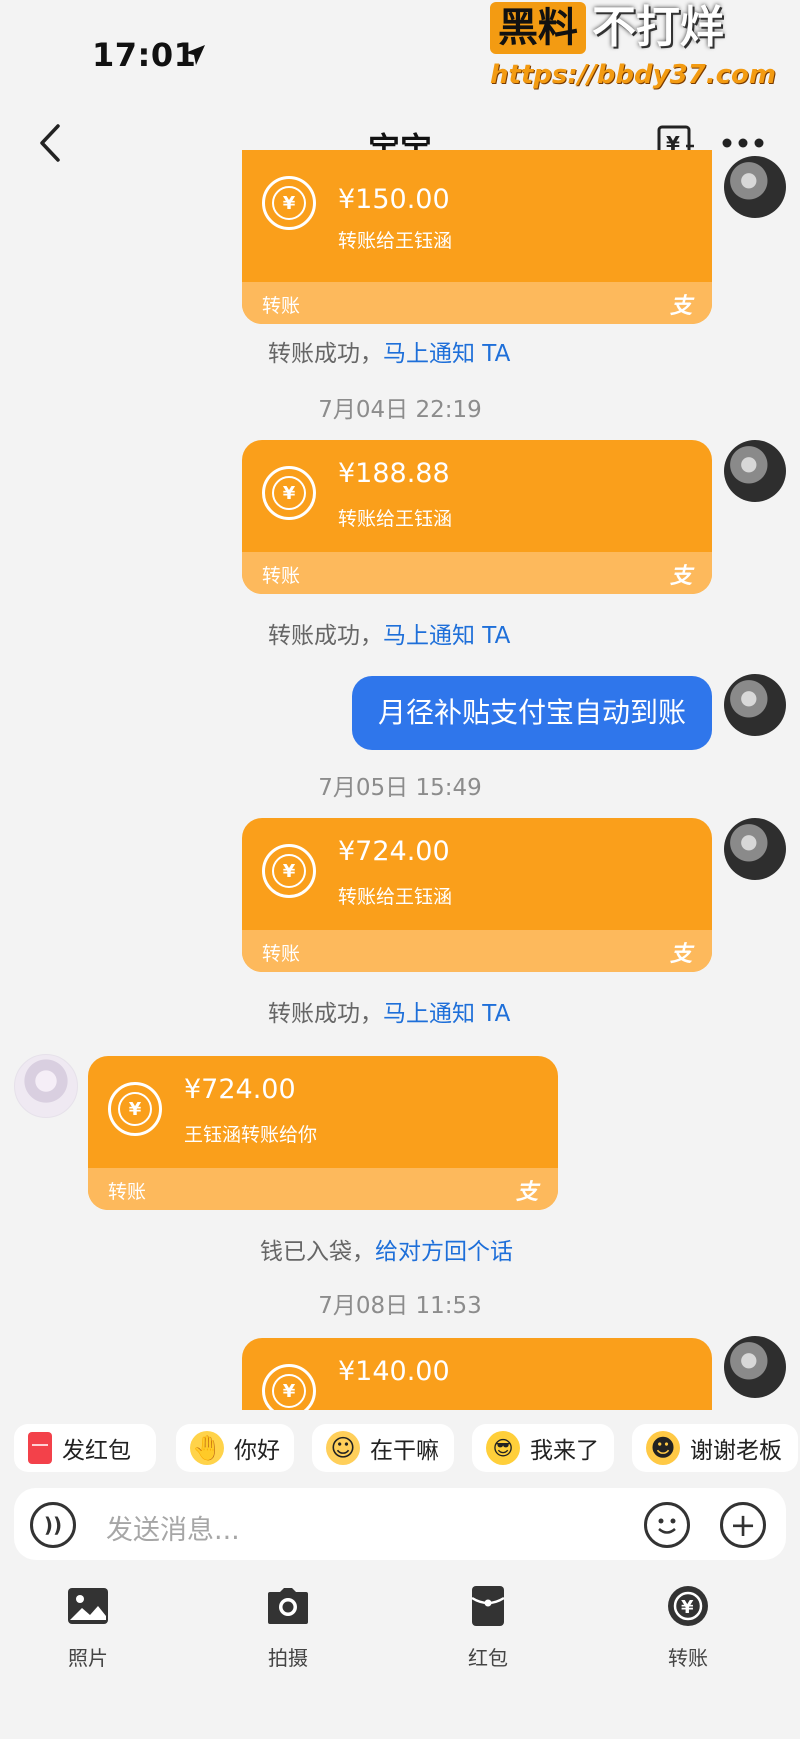  I want to click on quick-reply-label: 你好, so click(257, 1451).